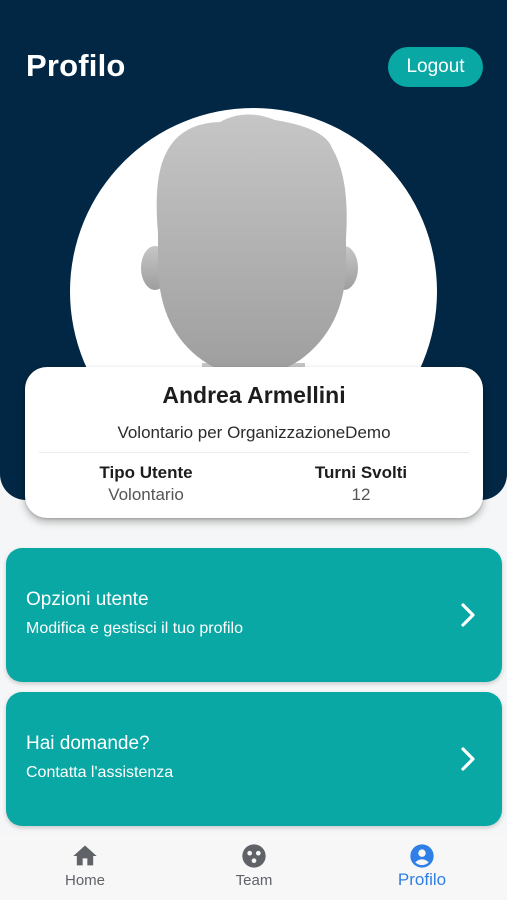 This screenshot has width=507, height=900. Describe the element at coordinates (361, 494) in the screenshot. I see `stat-value: 12` at that location.